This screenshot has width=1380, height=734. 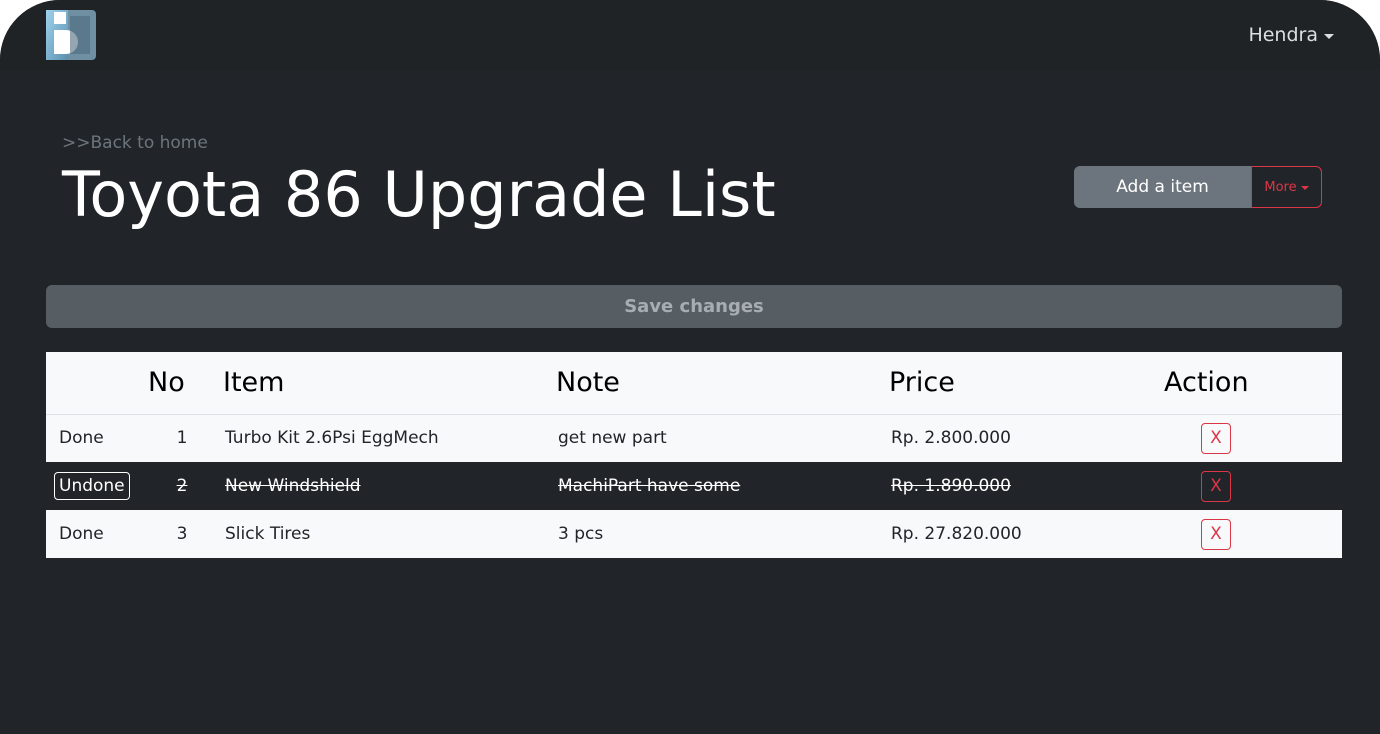 What do you see at coordinates (182, 383) in the screenshot?
I see `column-header-no: No` at bounding box center [182, 383].